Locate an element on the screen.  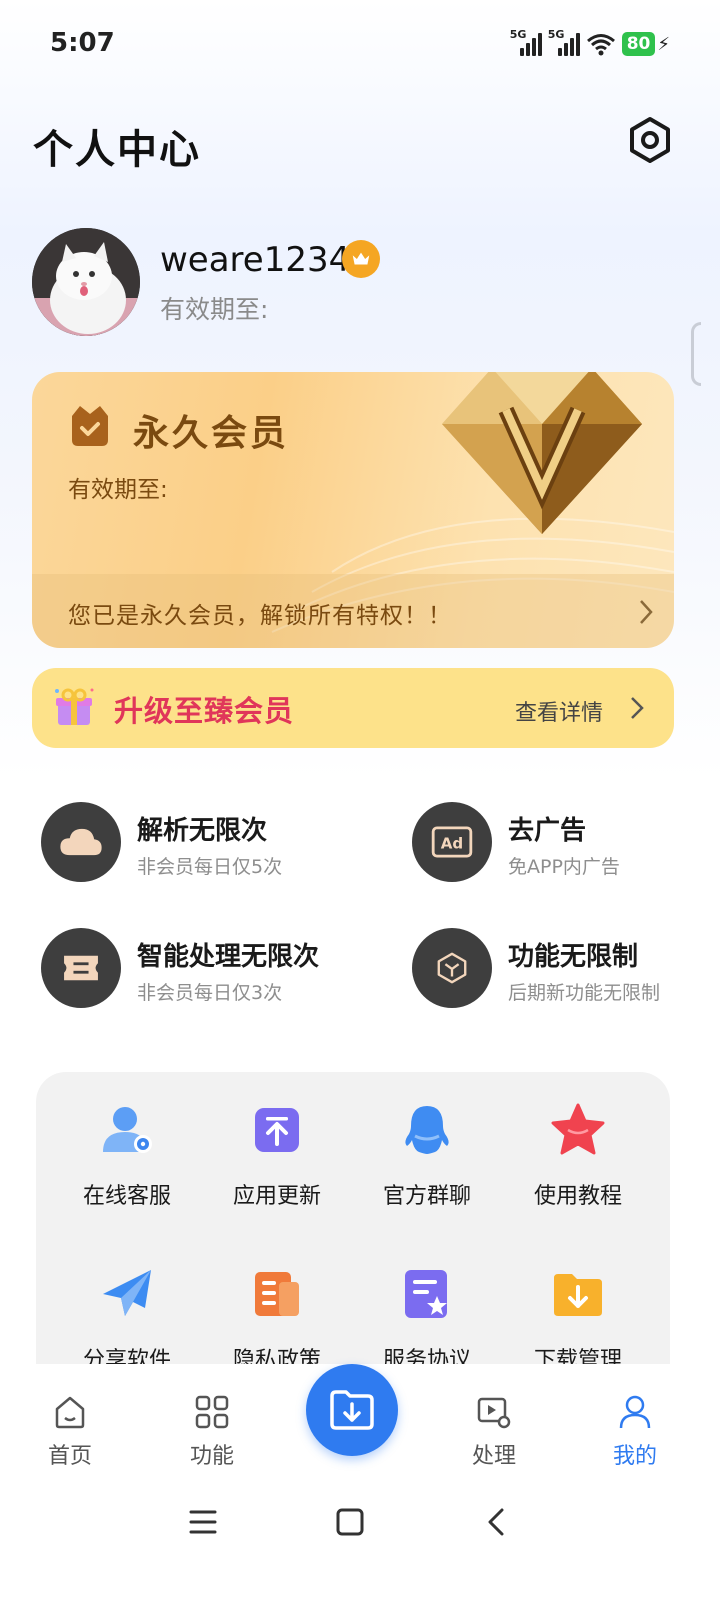
vip-status-text: 您已是永久会员，解锁所有特权！！ is located at coordinates (260, 616).